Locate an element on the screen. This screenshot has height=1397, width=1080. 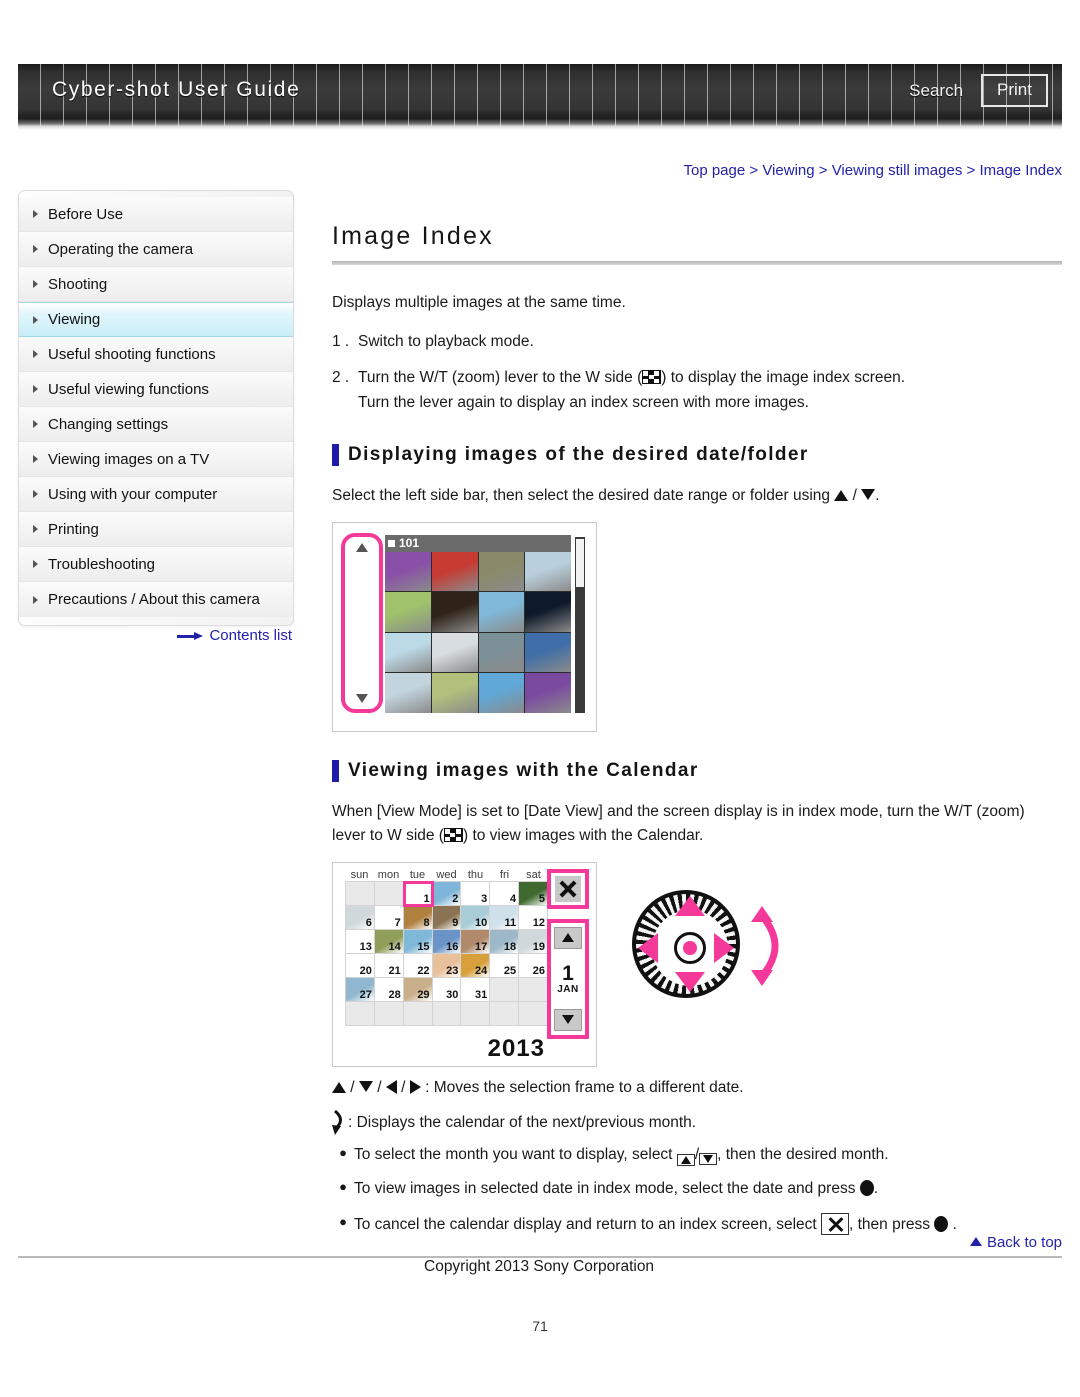
sidebar-item-troubleshooting: Troubleshooting is located at coordinates (156, 564).